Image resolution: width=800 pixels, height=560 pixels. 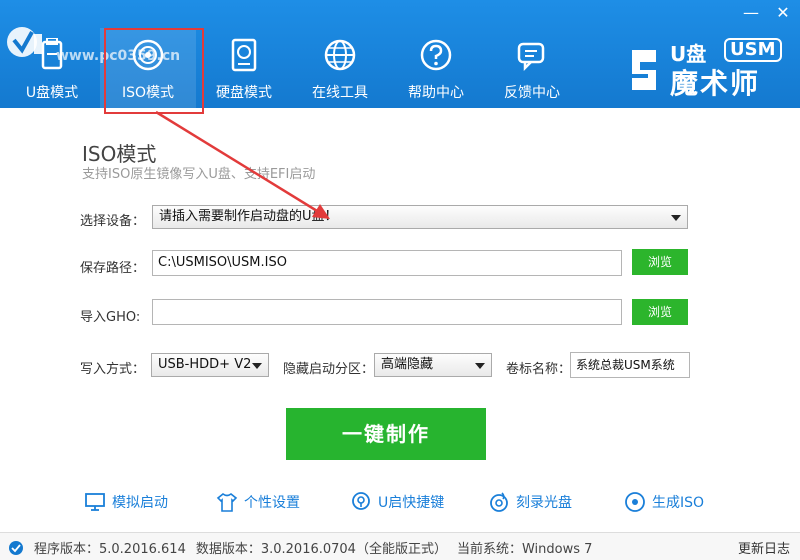 I want to click on write-mode-select: USB-HDD+ V2, so click(x=210, y=365).